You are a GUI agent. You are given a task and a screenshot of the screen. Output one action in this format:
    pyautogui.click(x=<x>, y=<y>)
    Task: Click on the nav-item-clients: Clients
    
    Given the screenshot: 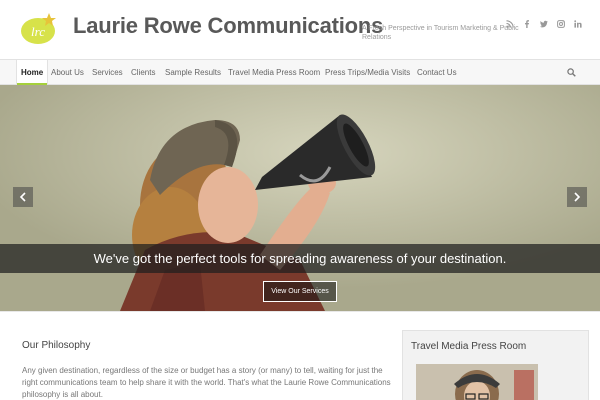 What is the action you would take?
    pyautogui.click(x=143, y=72)
    